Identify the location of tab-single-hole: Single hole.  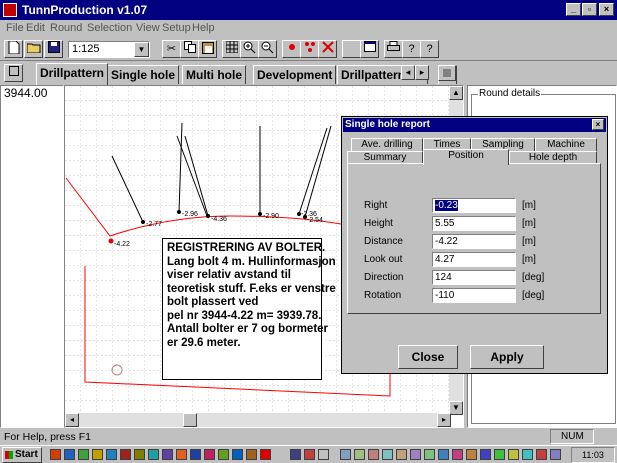
(143, 74).